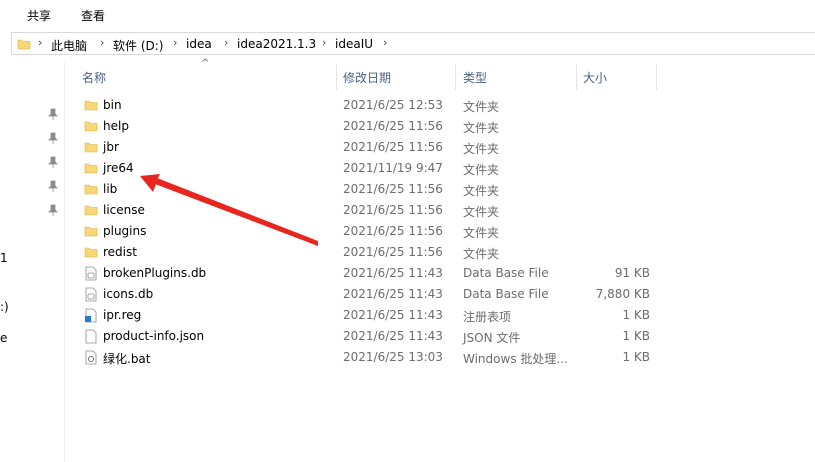  Describe the element at coordinates (112, 105) in the screenshot. I see `file-name: bin` at that location.